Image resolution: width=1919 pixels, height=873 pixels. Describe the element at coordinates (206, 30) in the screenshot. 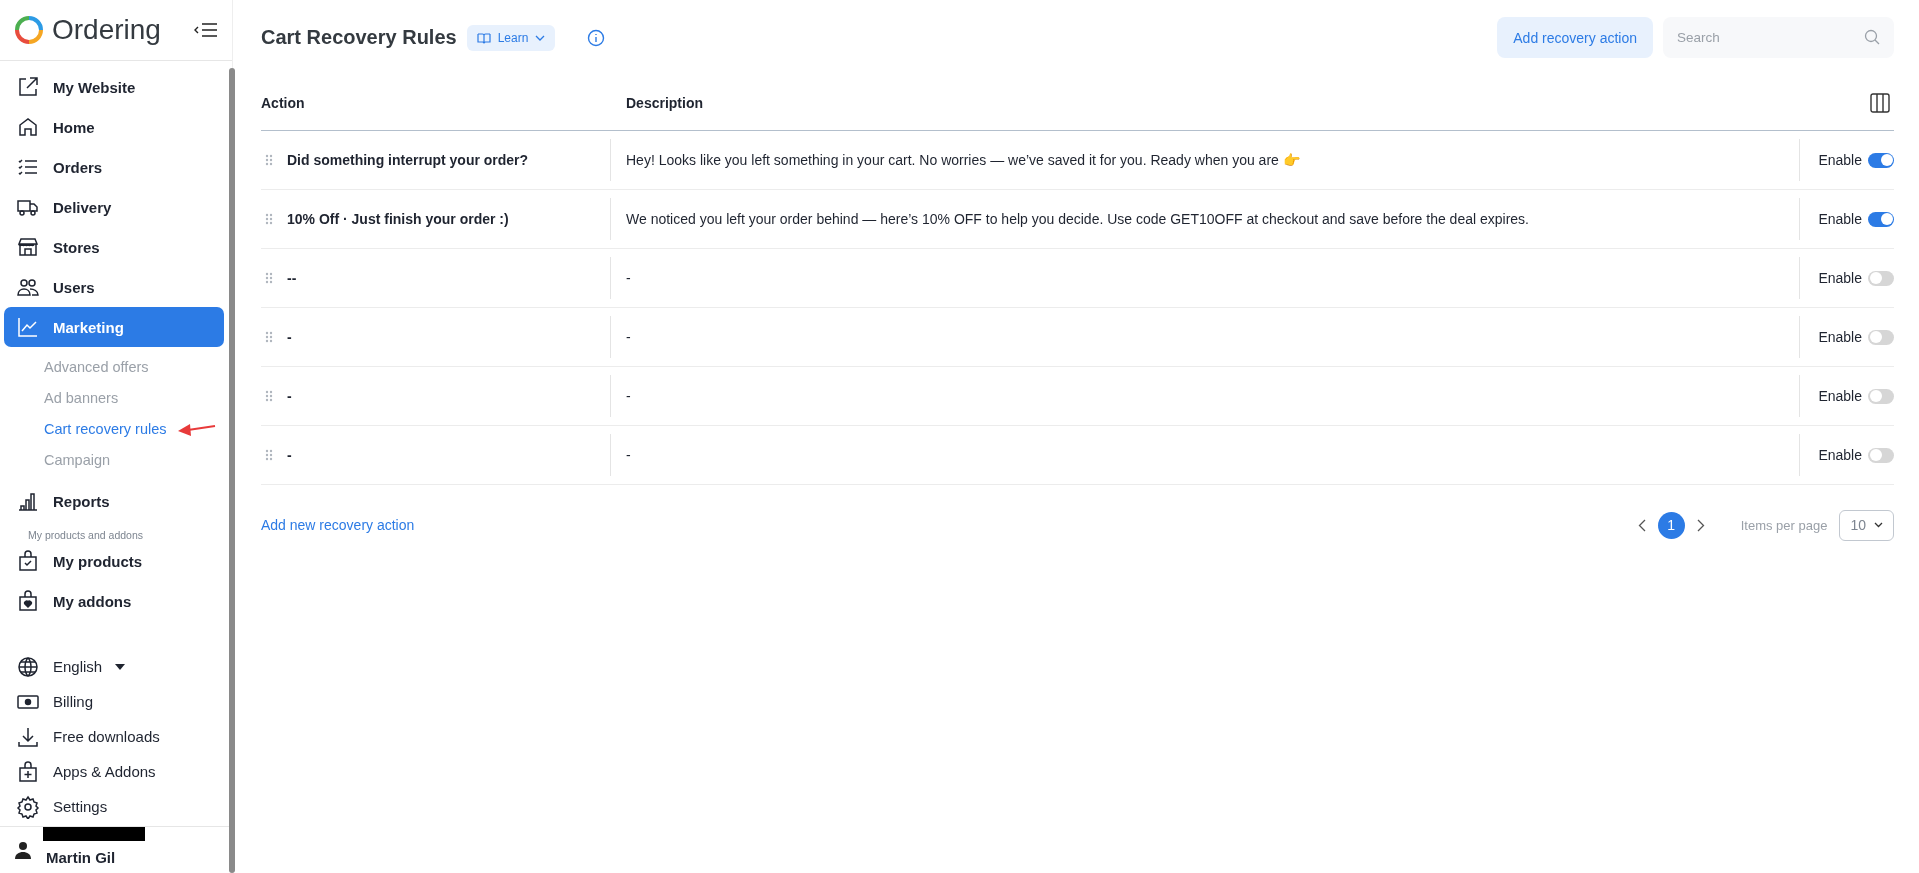

I see `collapse-menu-icon` at that location.